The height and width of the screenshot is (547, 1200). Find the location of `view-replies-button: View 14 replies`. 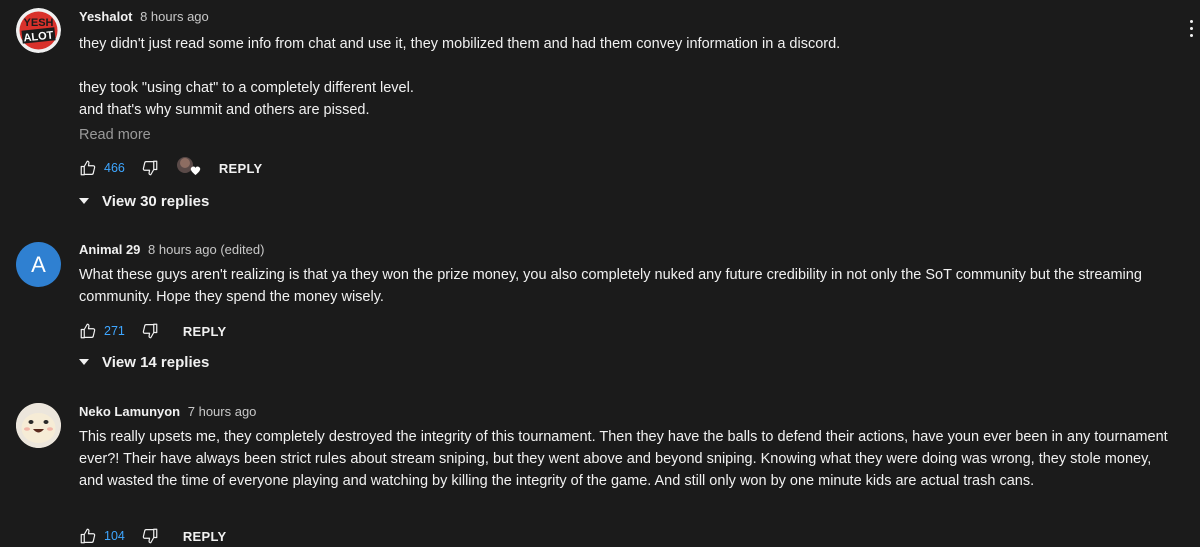

view-replies-button: View 14 replies is located at coordinates (144, 362).